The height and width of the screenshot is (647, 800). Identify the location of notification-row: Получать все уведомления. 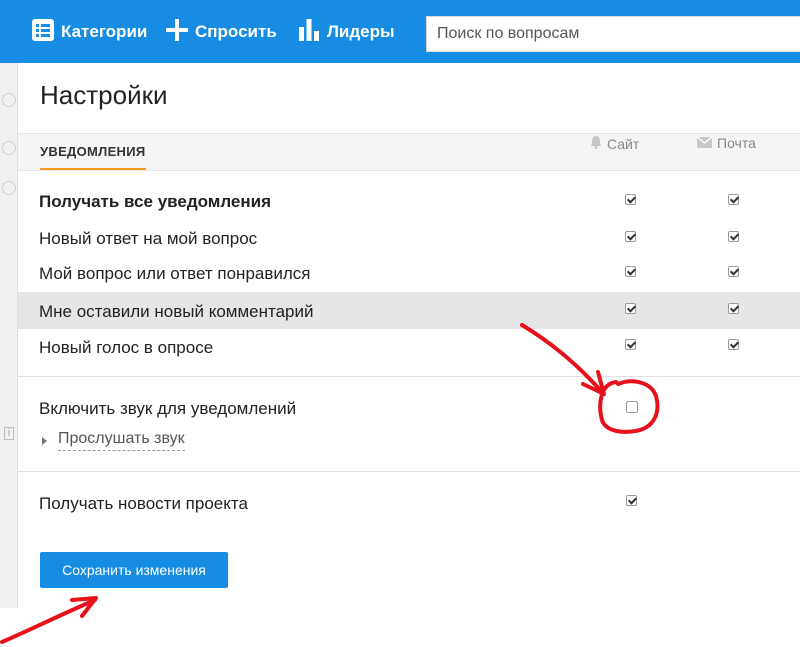
(409, 200).